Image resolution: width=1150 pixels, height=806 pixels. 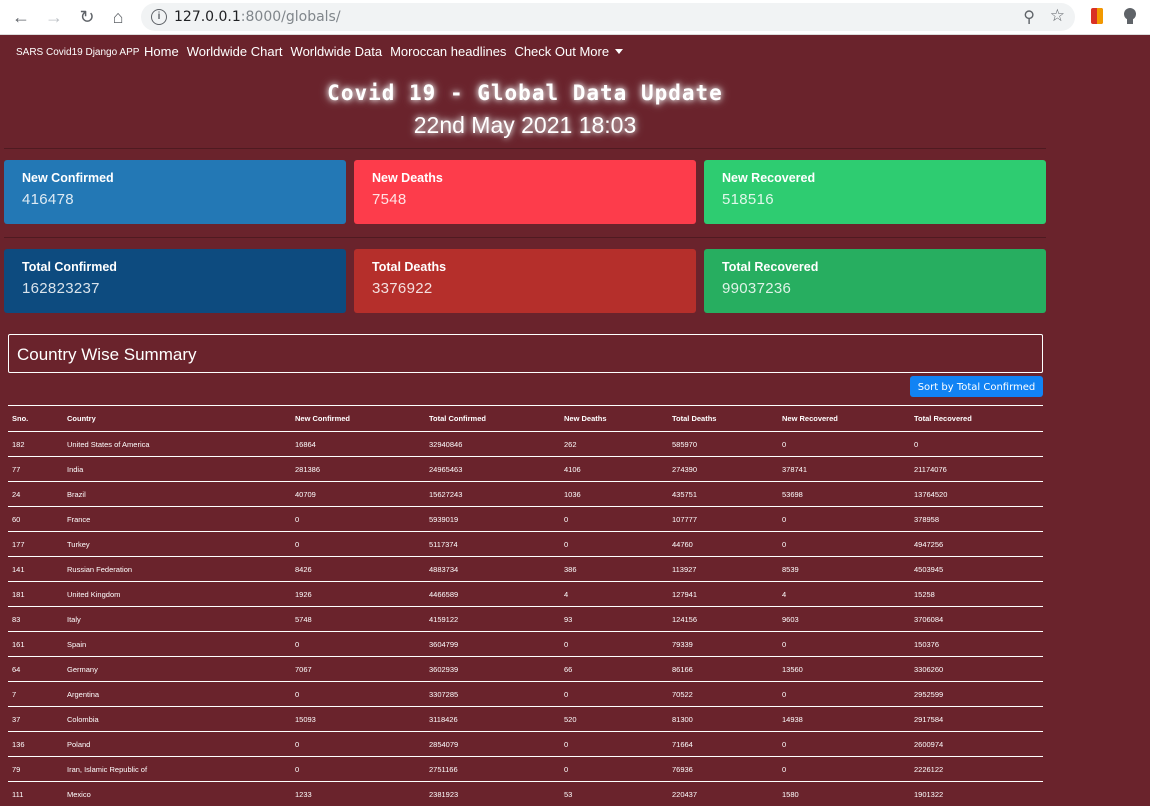 What do you see at coordinates (35, 494) in the screenshot?
I see `cell-sno: 24` at bounding box center [35, 494].